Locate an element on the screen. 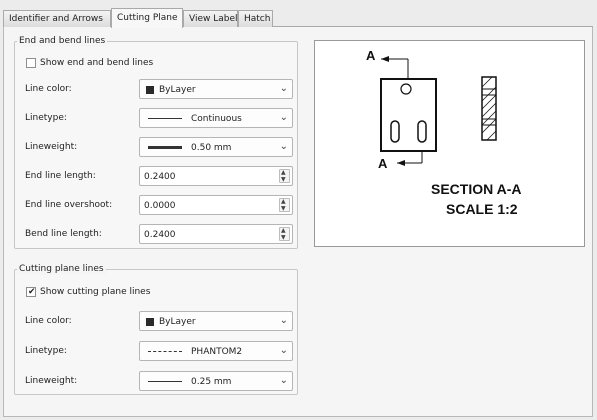 The height and width of the screenshot is (420, 597). cutting-linetype-label: Linetype: is located at coordinates (46, 351).